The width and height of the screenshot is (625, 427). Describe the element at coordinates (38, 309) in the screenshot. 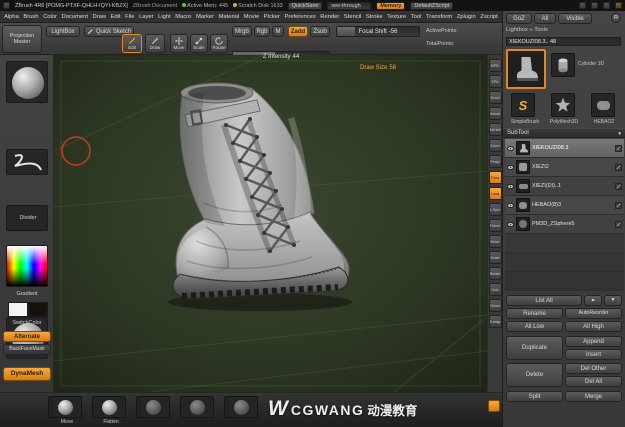

I see `secondary-color-swatch` at that location.